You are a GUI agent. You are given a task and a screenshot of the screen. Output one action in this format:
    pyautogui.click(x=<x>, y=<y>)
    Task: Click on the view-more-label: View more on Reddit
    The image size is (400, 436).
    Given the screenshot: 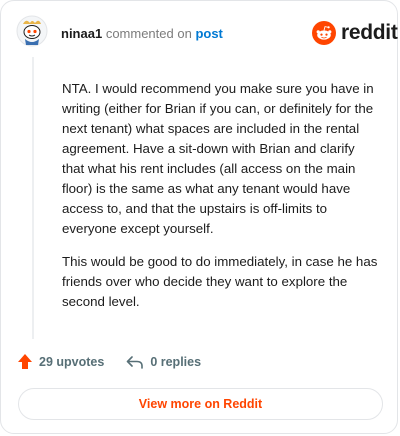 What is the action you would take?
    pyautogui.click(x=200, y=404)
    